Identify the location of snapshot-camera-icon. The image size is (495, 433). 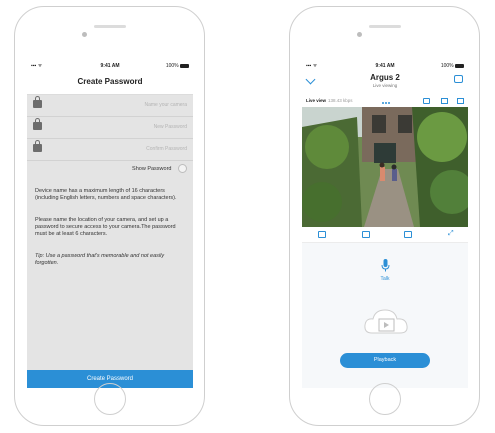
(366, 234).